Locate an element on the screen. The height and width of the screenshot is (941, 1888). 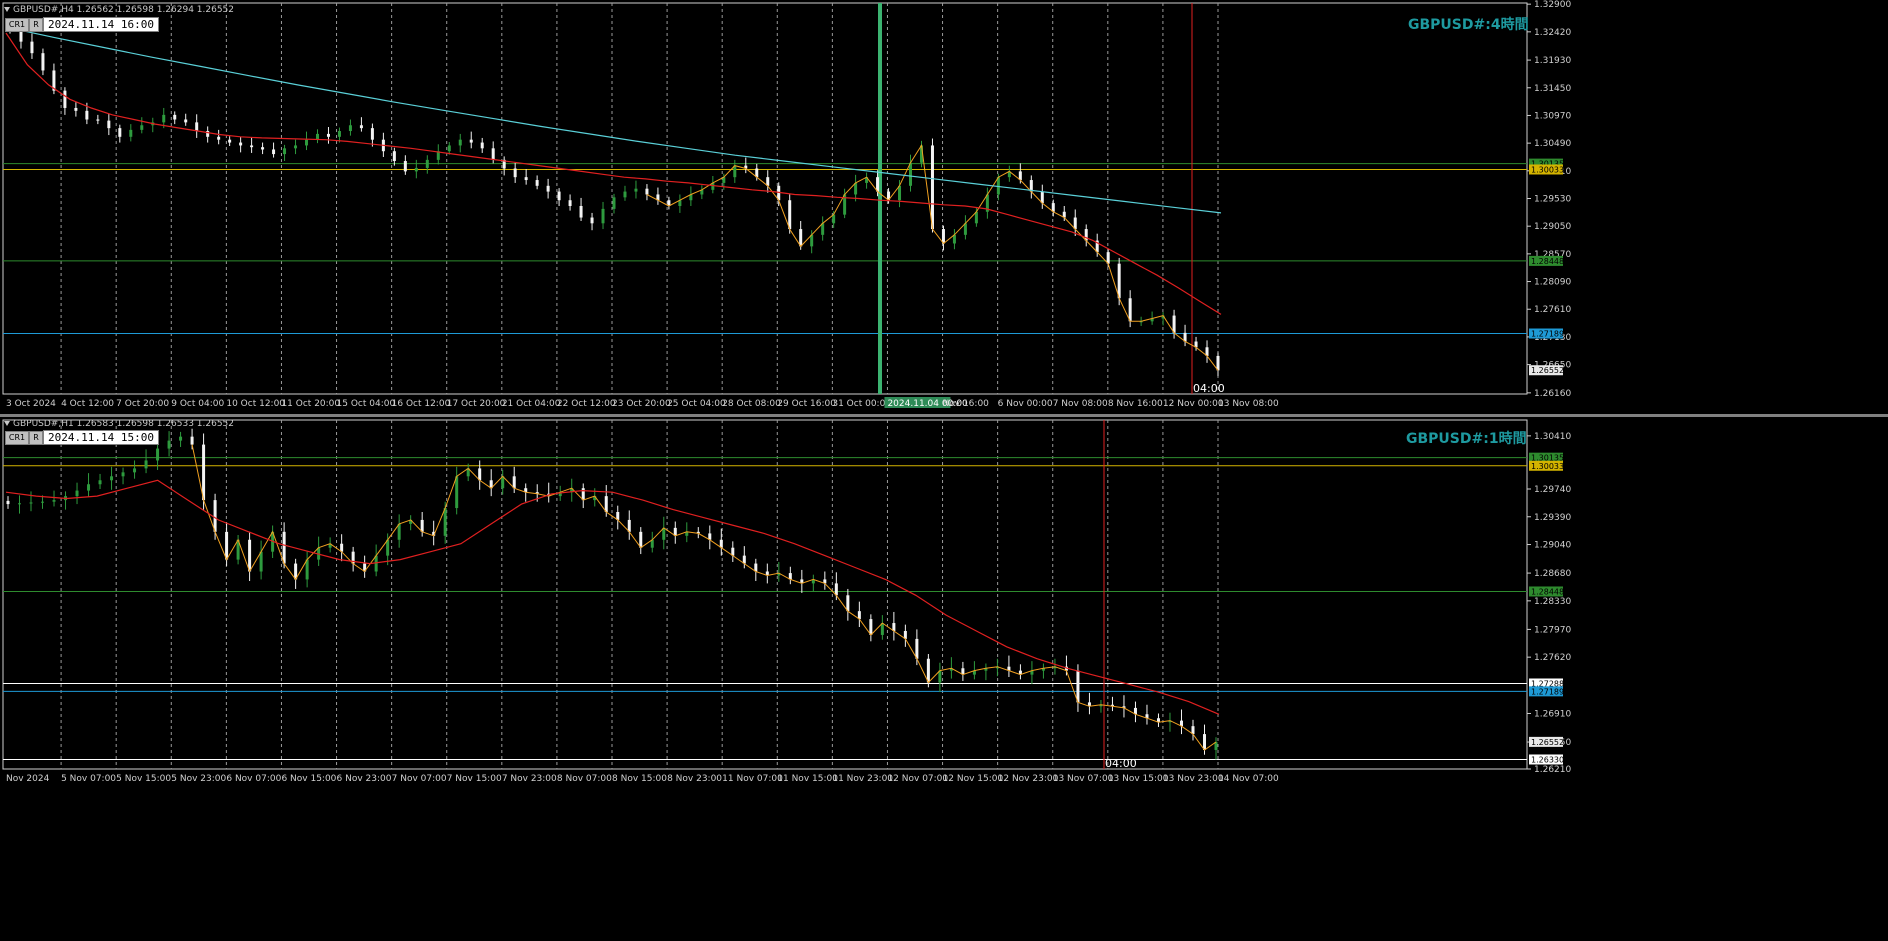
y-tick-label: 1.30970 is located at coordinates (1552, 116).